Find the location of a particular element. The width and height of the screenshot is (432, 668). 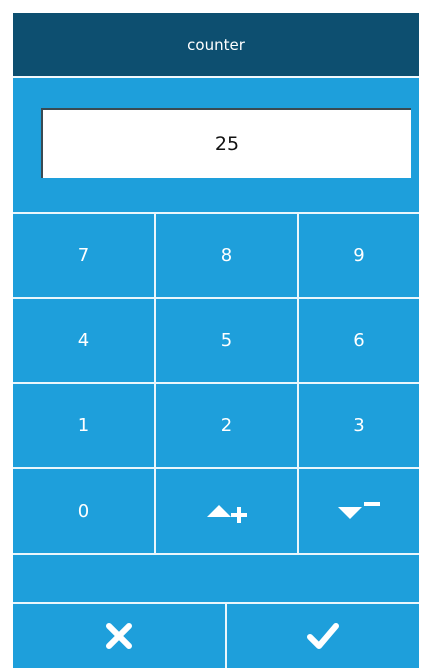

down-minus-icon is located at coordinates (359, 511).